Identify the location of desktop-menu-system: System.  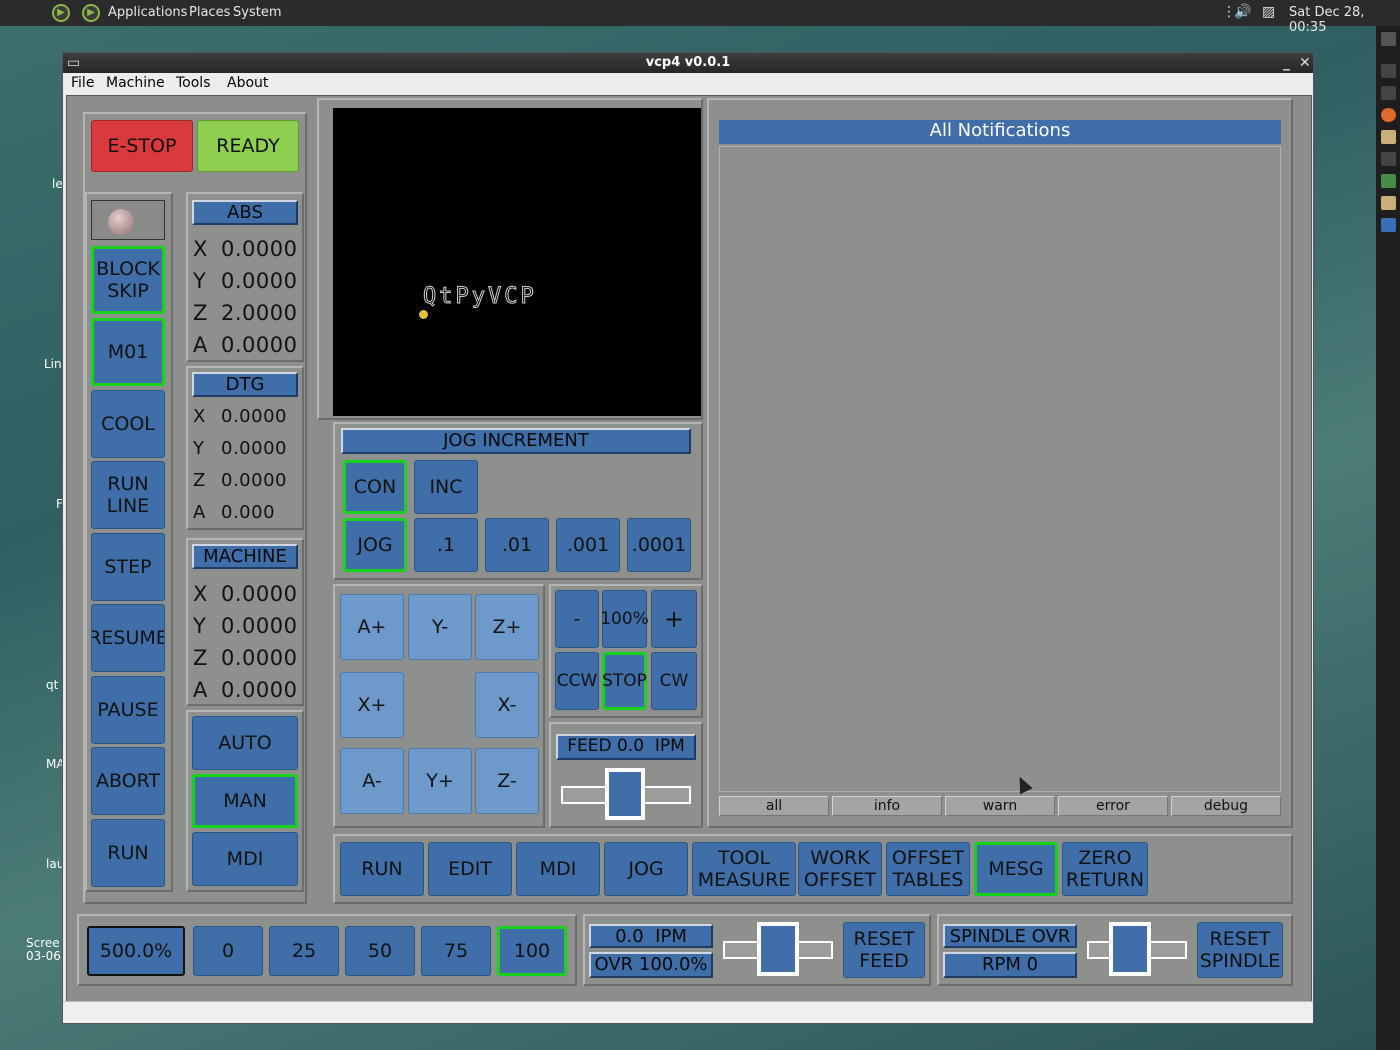
(257, 12).